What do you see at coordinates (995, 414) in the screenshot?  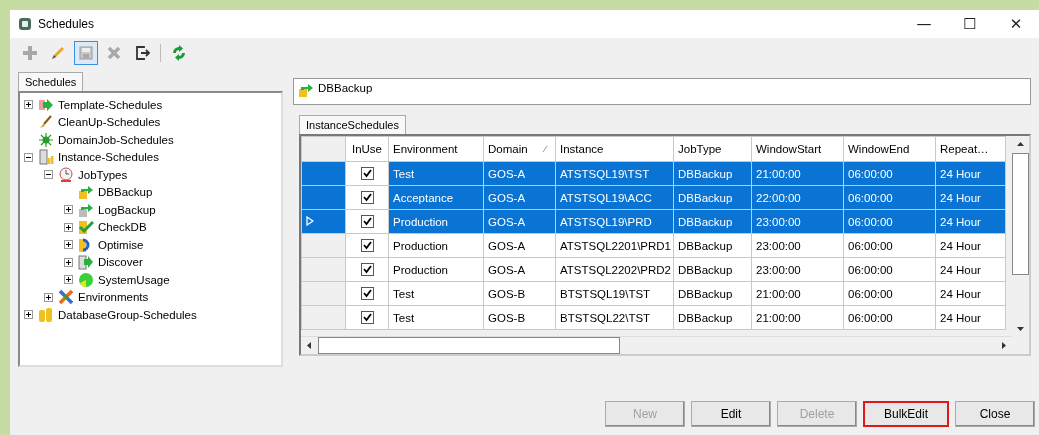 I see `action-button: Close` at bounding box center [995, 414].